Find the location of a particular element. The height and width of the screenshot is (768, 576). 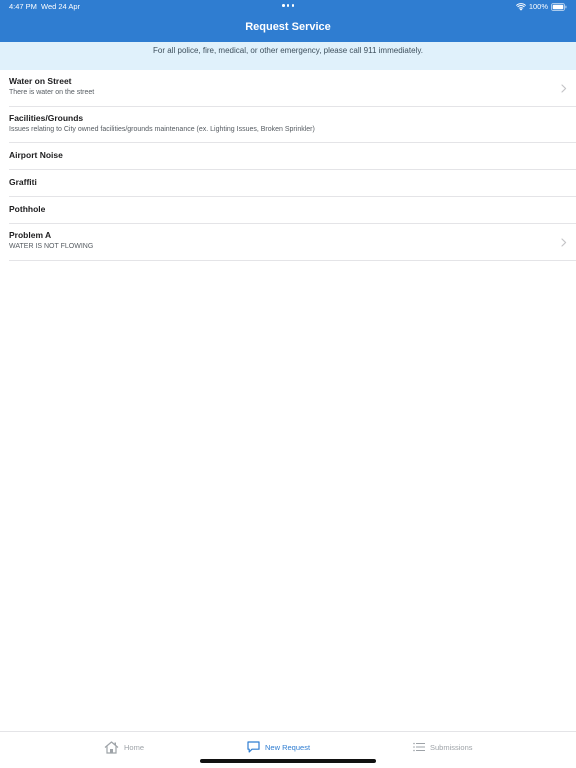

home-indicator is located at coordinates (288, 761).